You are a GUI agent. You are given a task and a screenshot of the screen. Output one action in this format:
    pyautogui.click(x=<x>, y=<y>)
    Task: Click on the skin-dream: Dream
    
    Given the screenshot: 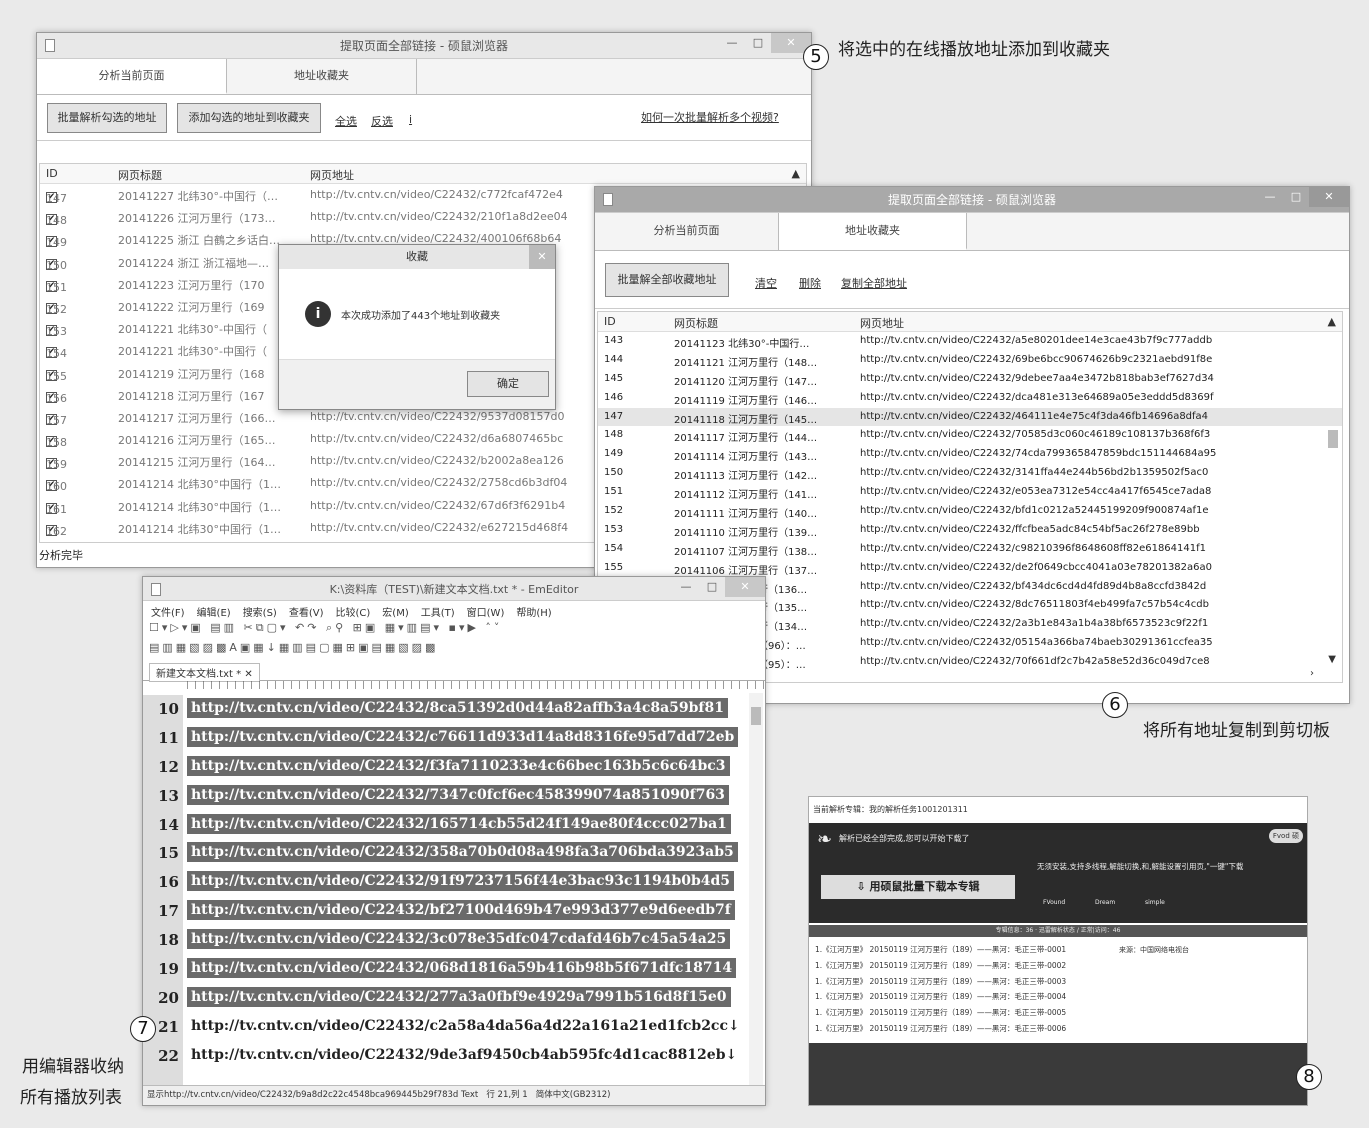 What is the action you would take?
    pyautogui.click(x=1105, y=902)
    